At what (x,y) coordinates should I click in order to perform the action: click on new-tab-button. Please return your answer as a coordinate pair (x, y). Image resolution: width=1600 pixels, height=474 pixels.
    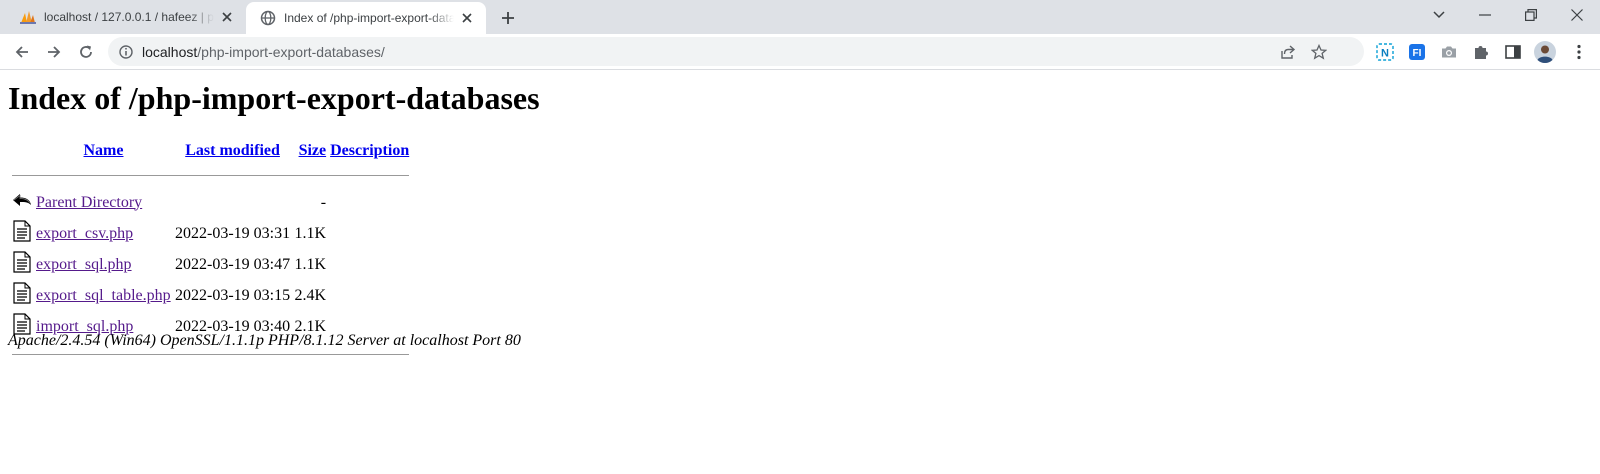
    Looking at the image, I should click on (508, 18).